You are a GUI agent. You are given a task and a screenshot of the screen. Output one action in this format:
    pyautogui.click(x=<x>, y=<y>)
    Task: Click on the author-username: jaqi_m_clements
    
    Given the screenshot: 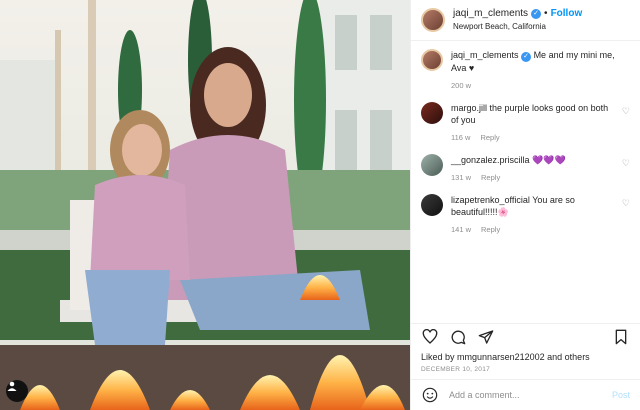 What is the action you would take?
    pyautogui.click(x=490, y=13)
    